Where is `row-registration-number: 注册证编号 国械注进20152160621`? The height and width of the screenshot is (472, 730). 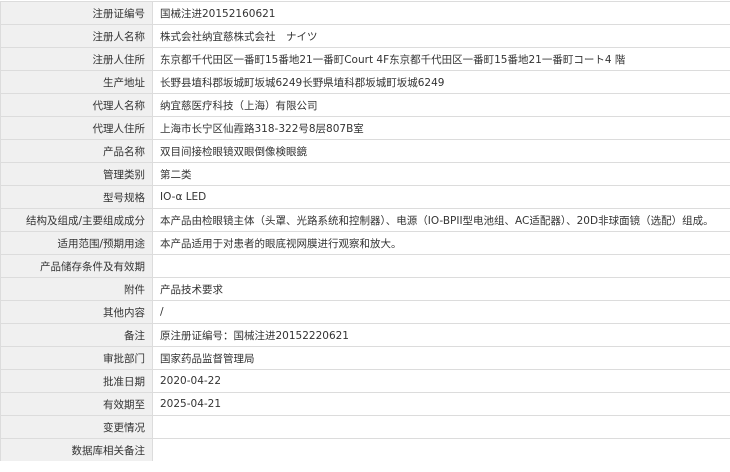 row-registration-number: 注册证编号 国械注进20152160621 is located at coordinates (365, 13).